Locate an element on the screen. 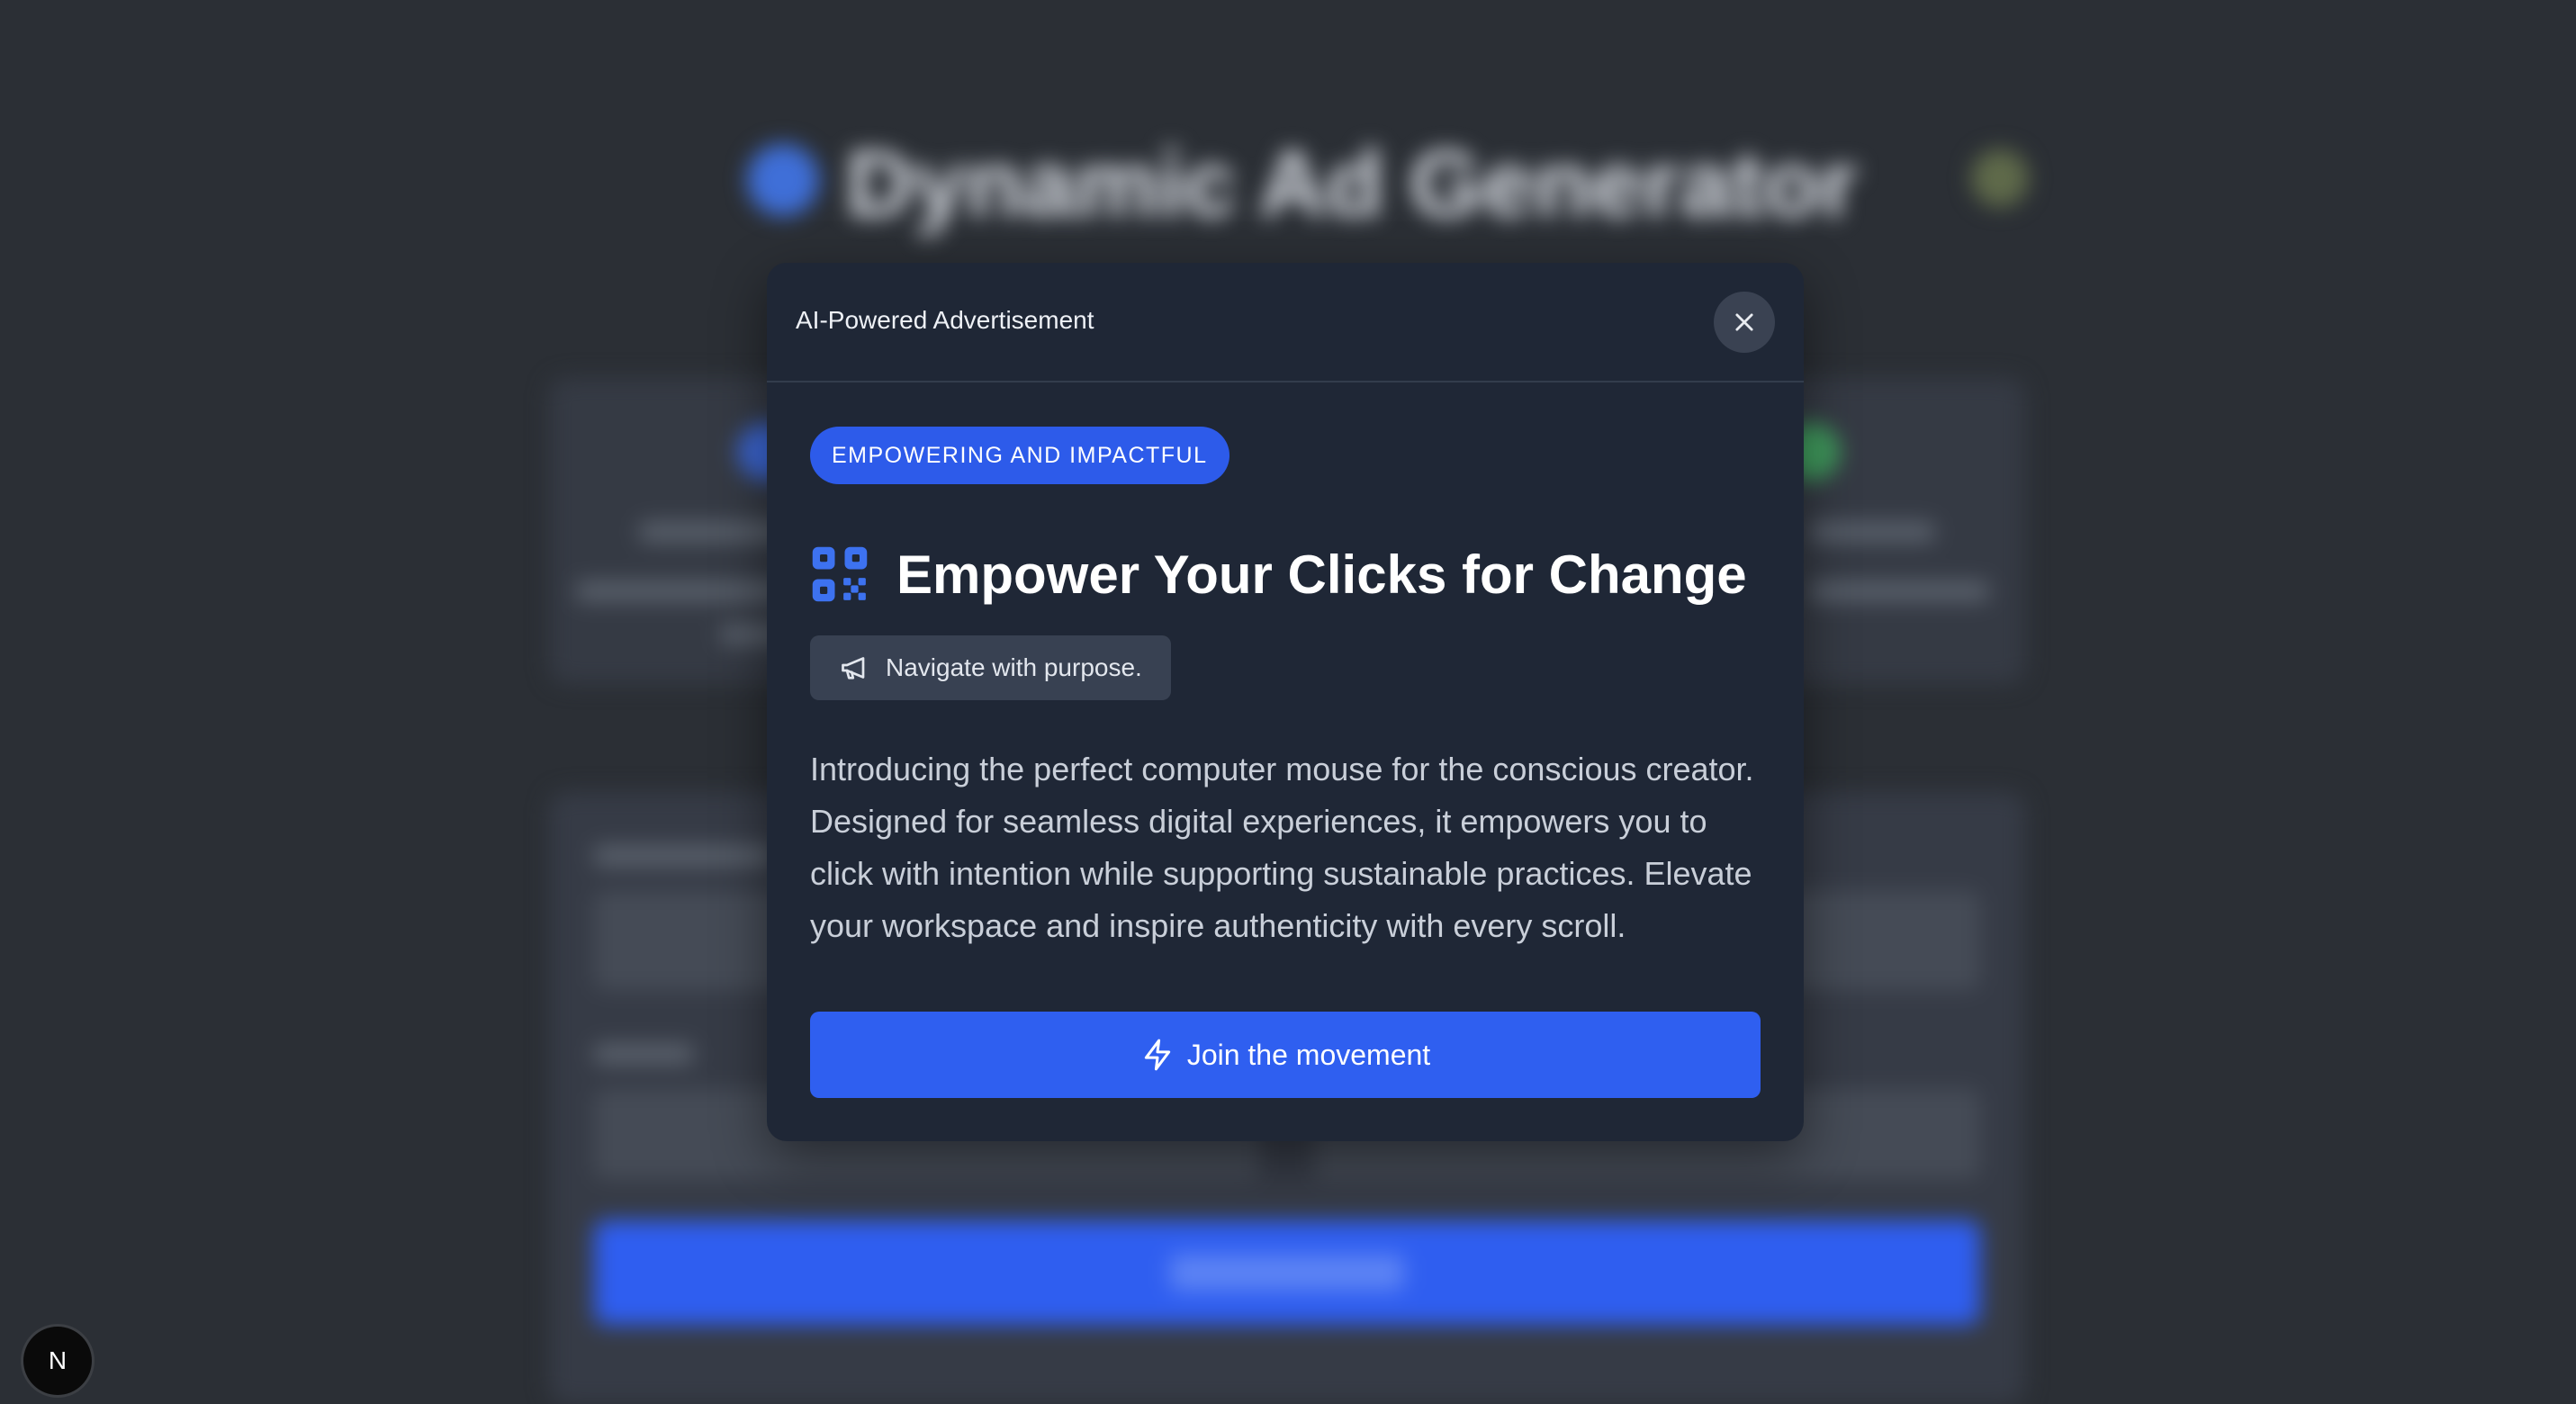  nextjs-dev-badge: N is located at coordinates (57, 1361).